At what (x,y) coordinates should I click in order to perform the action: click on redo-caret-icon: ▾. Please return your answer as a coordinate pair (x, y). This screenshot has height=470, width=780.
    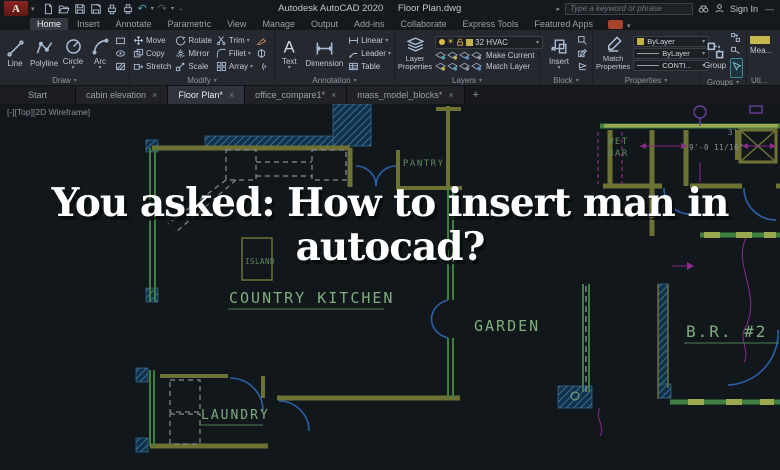
    Looking at the image, I should click on (172, 8).